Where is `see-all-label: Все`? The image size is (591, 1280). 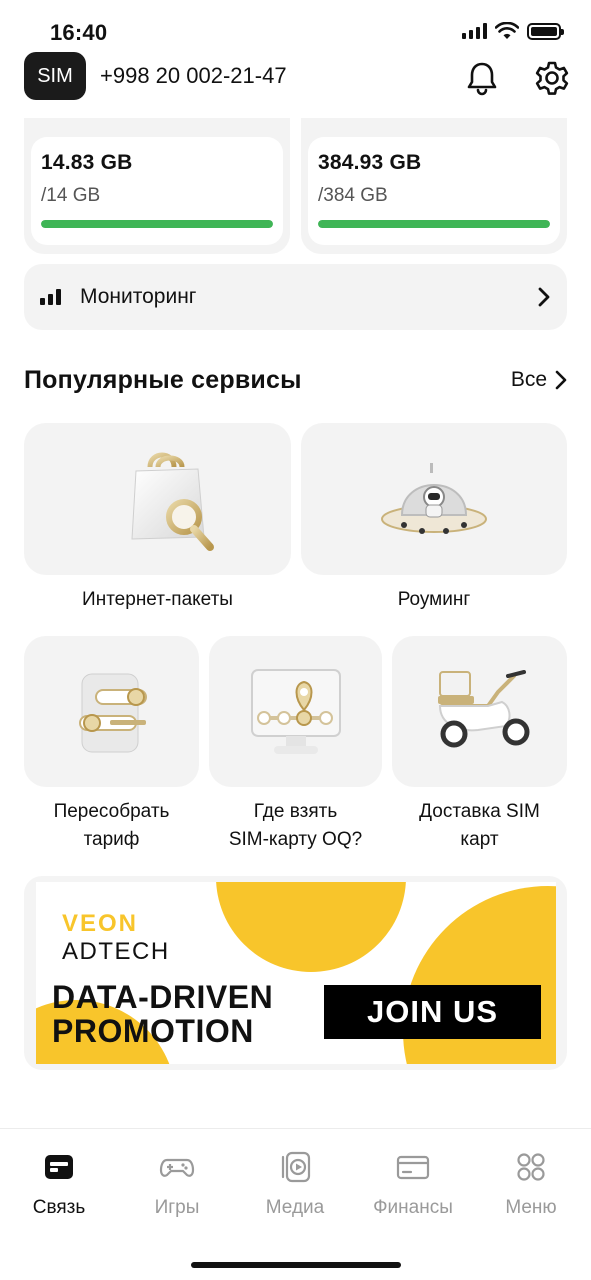
see-all-label: Все is located at coordinates (528, 379).